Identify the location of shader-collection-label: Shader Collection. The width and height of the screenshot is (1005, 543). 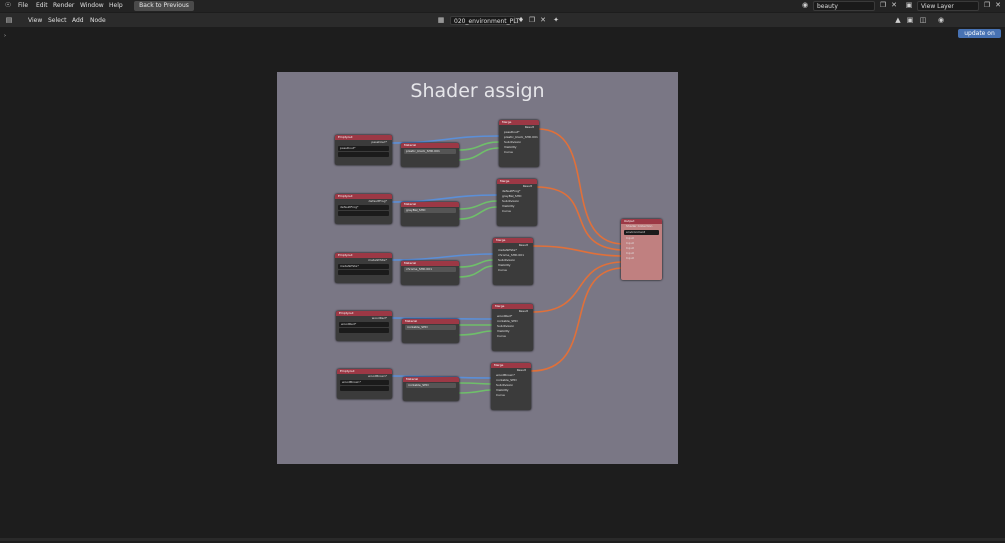
(639, 226).